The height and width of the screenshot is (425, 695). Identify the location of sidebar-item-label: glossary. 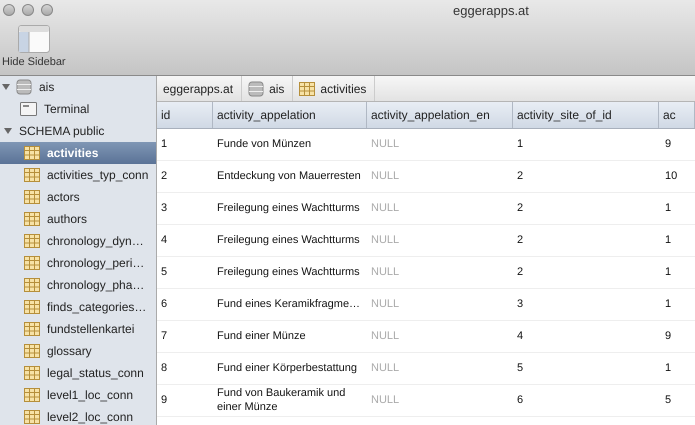
(69, 351).